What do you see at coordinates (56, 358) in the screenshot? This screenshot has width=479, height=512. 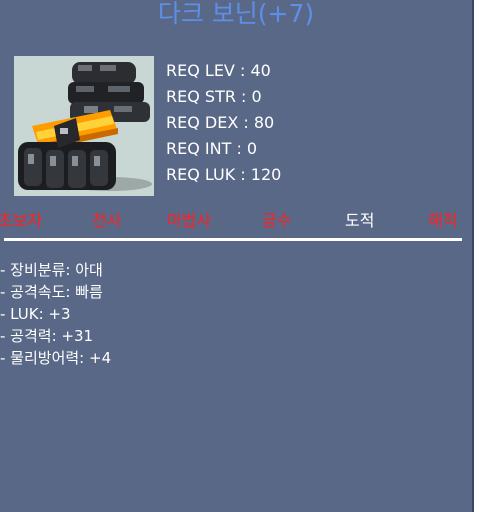 I see `stat-defense: - 물리방어력: +4` at bounding box center [56, 358].